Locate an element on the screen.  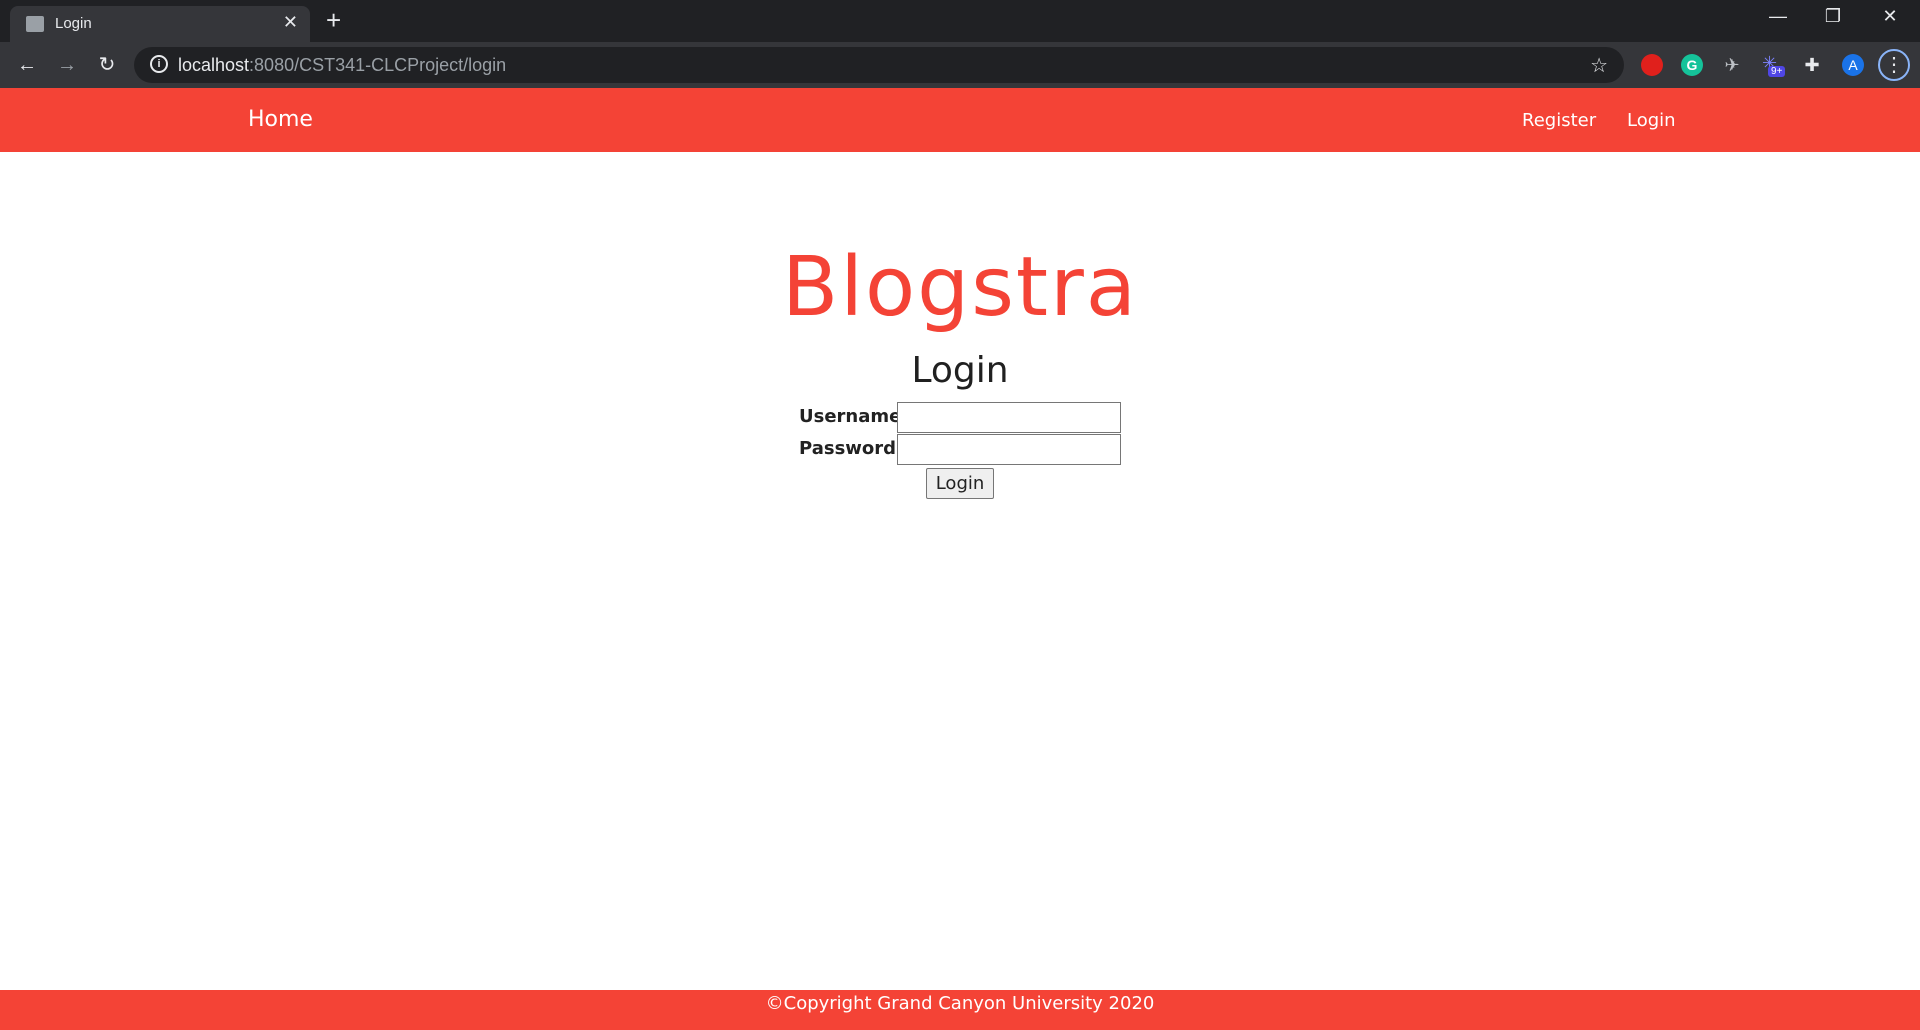
url-host: localhost is located at coordinates (214, 65).